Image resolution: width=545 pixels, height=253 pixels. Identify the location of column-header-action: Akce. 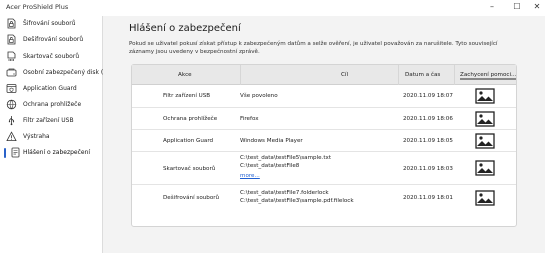
(185, 75).